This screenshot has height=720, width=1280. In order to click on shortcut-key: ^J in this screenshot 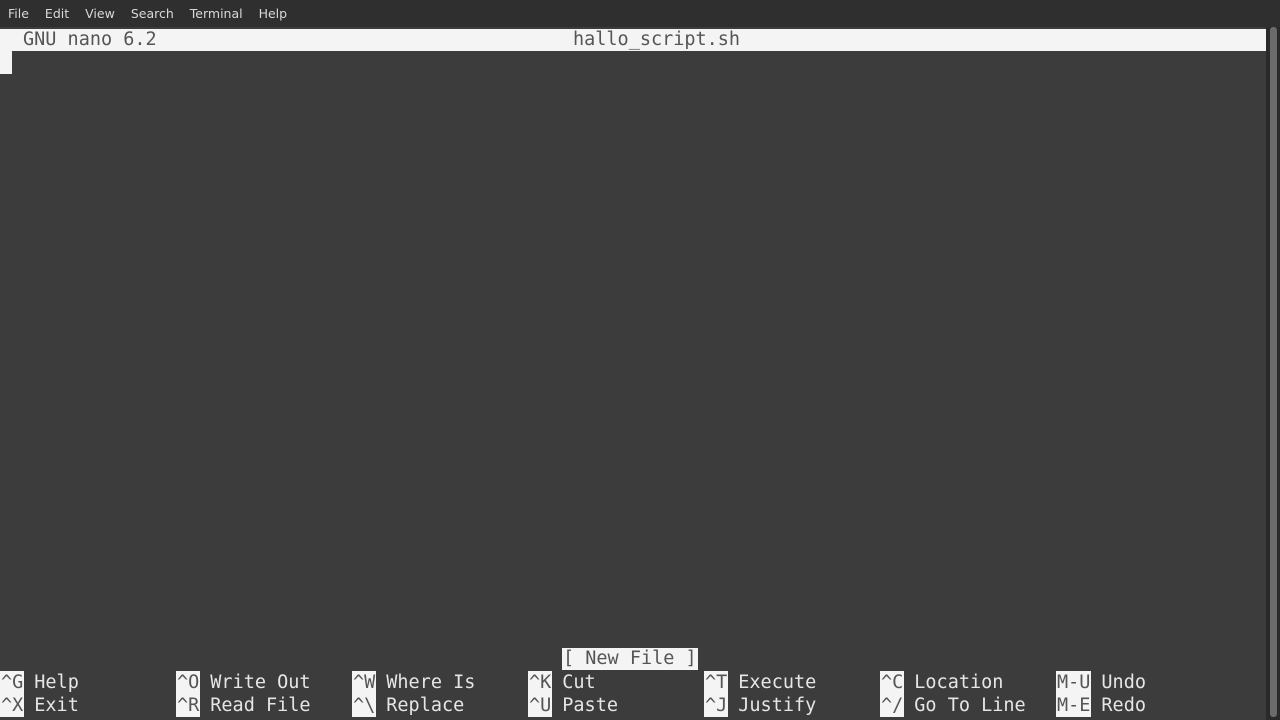, I will do `click(716, 705)`.